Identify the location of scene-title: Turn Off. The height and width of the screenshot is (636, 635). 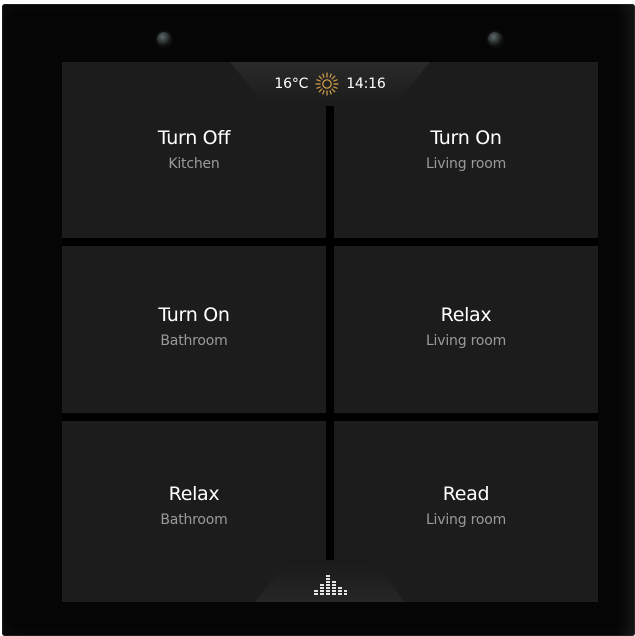
(194, 138).